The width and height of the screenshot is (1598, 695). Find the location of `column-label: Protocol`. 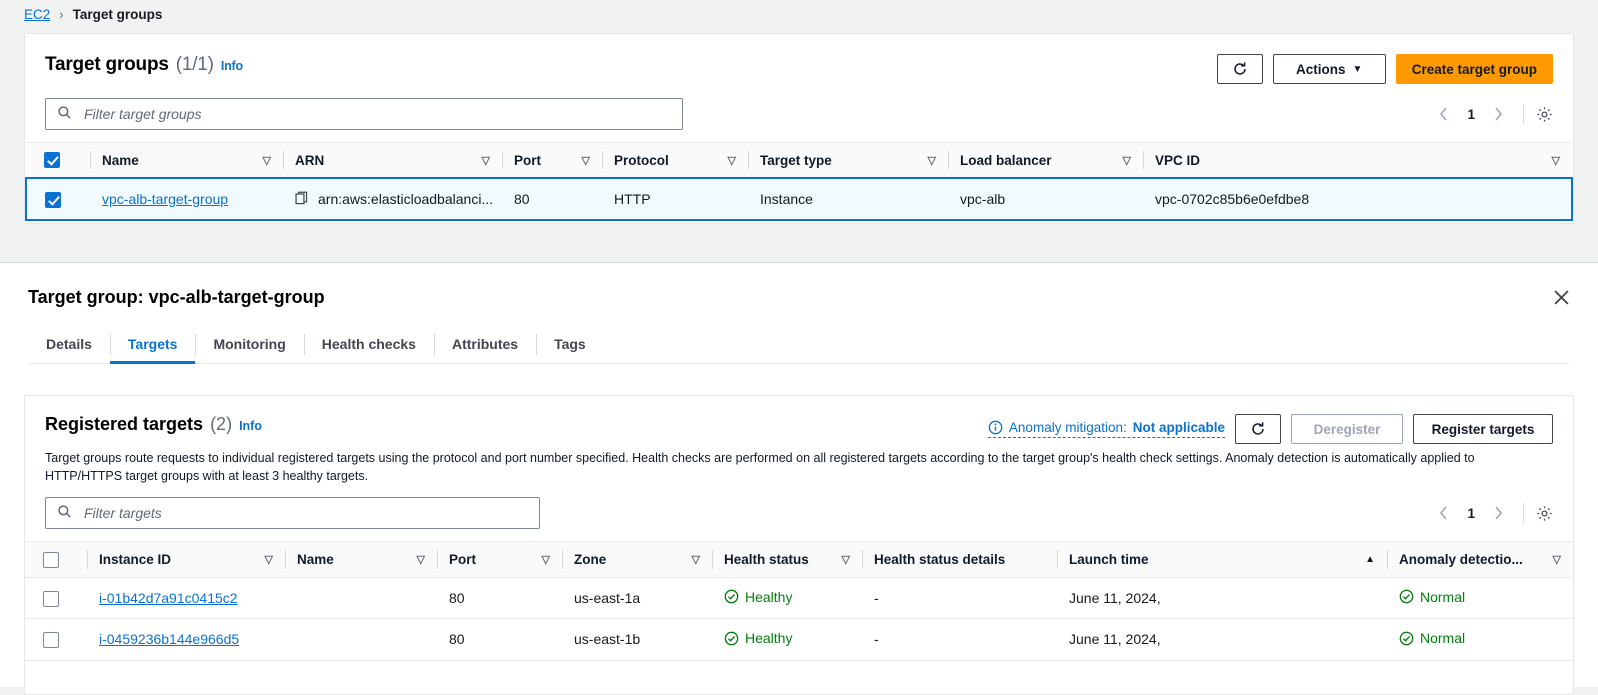

column-label: Protocol is located at coordinates (641, 160).